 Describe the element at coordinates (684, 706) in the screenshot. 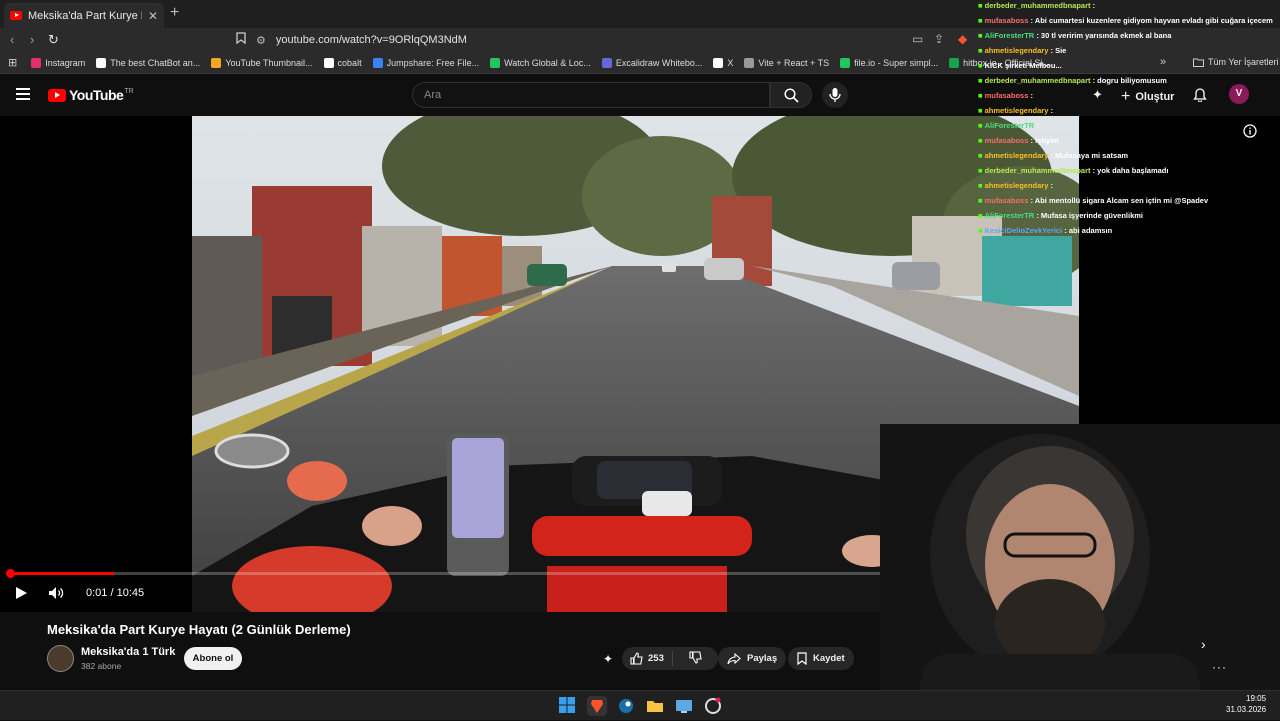

I see `remote-desktop-icon` at that location.